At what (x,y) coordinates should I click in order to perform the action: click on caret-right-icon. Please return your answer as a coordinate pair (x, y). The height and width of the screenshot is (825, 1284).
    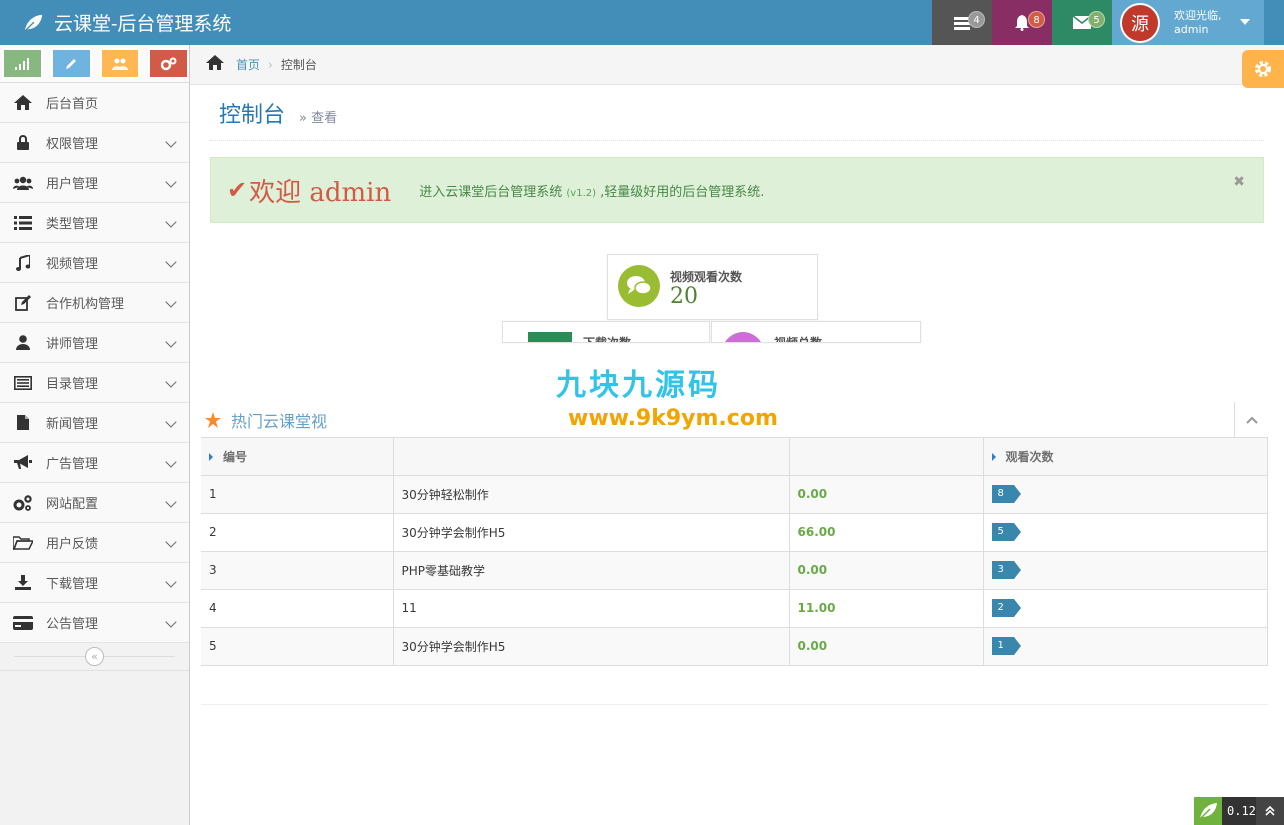
    Looking at the image, I should click on (993, 456).